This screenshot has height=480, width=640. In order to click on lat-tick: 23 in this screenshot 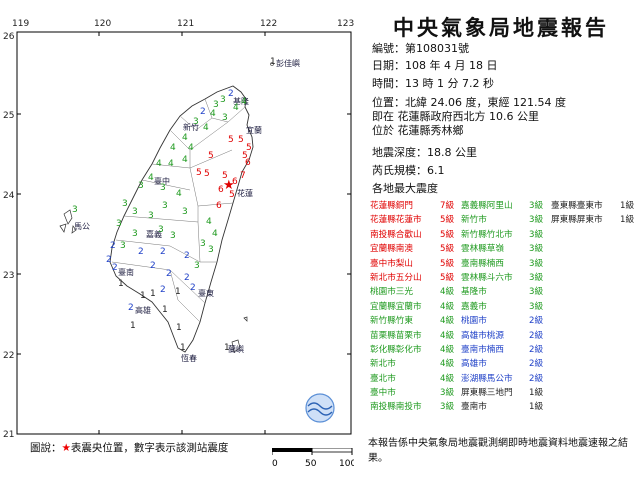, I will do `click(8, 276)`.